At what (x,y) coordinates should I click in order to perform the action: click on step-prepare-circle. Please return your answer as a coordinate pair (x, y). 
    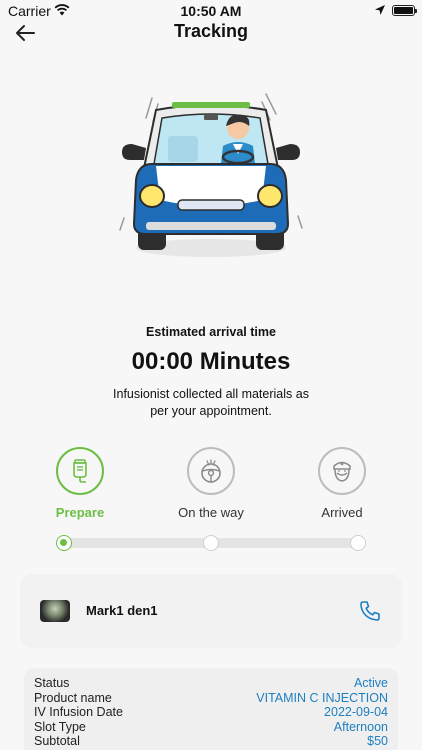
    Looking at the image, I should click on (80, 471).